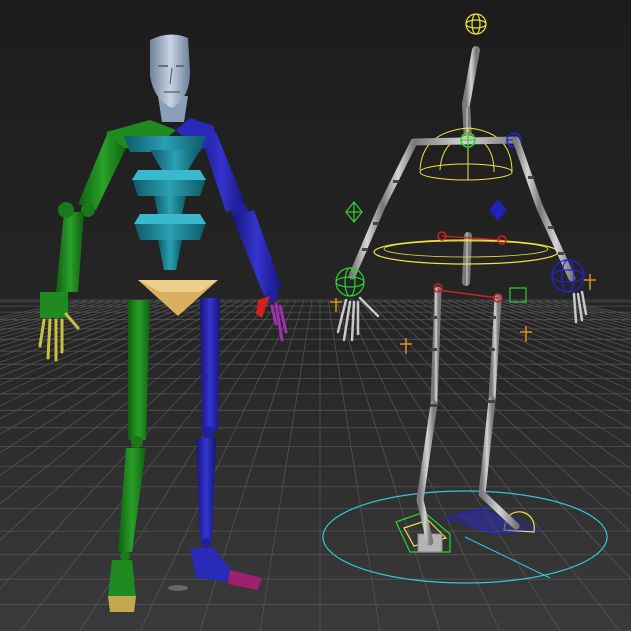  Describe the element at coordinates (178, 588) in the screenshot. I see `ground-marker` at that location.